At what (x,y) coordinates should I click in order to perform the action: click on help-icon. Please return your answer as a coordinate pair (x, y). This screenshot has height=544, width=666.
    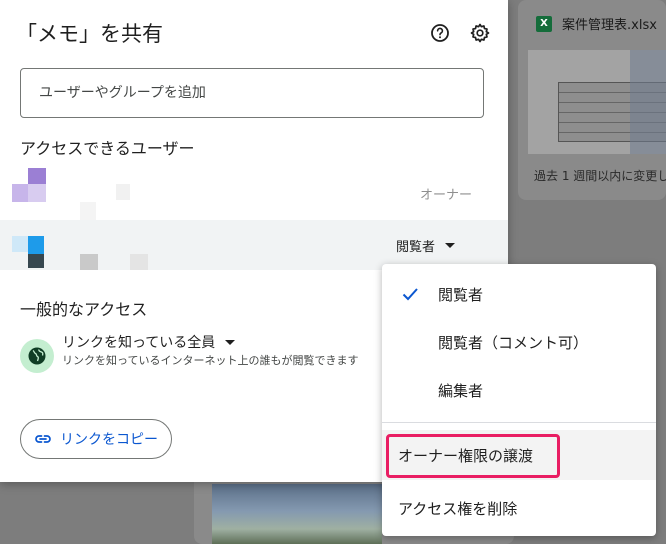
    Looking at the image, I should click on (440, 33).